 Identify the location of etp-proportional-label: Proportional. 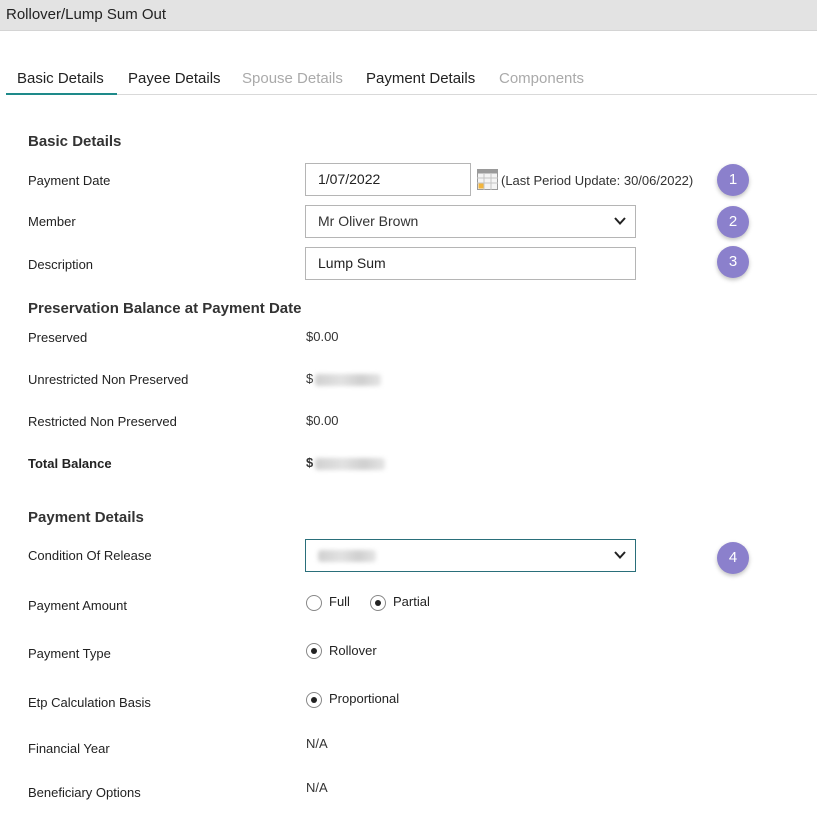
(364, 698).